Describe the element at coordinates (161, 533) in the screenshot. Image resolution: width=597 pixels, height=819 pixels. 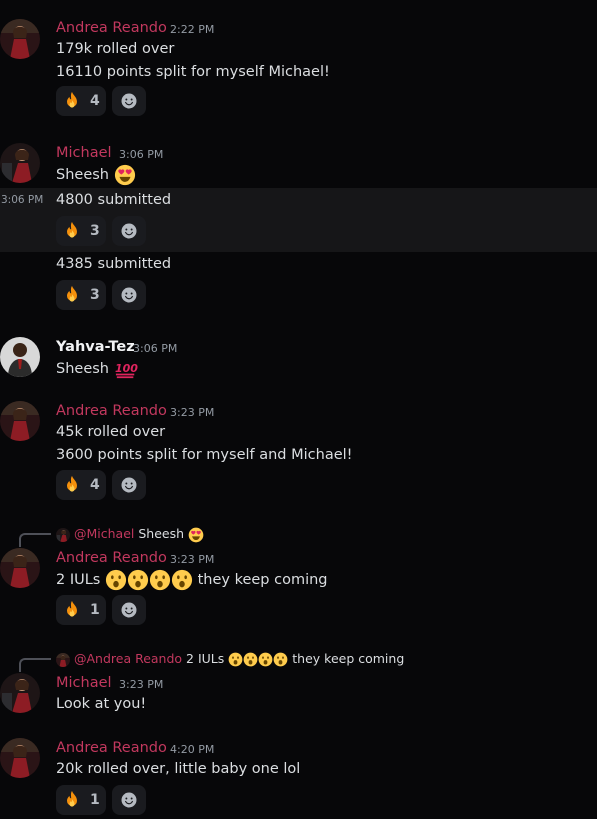
I see `reply-text: Sheesh` at that location.